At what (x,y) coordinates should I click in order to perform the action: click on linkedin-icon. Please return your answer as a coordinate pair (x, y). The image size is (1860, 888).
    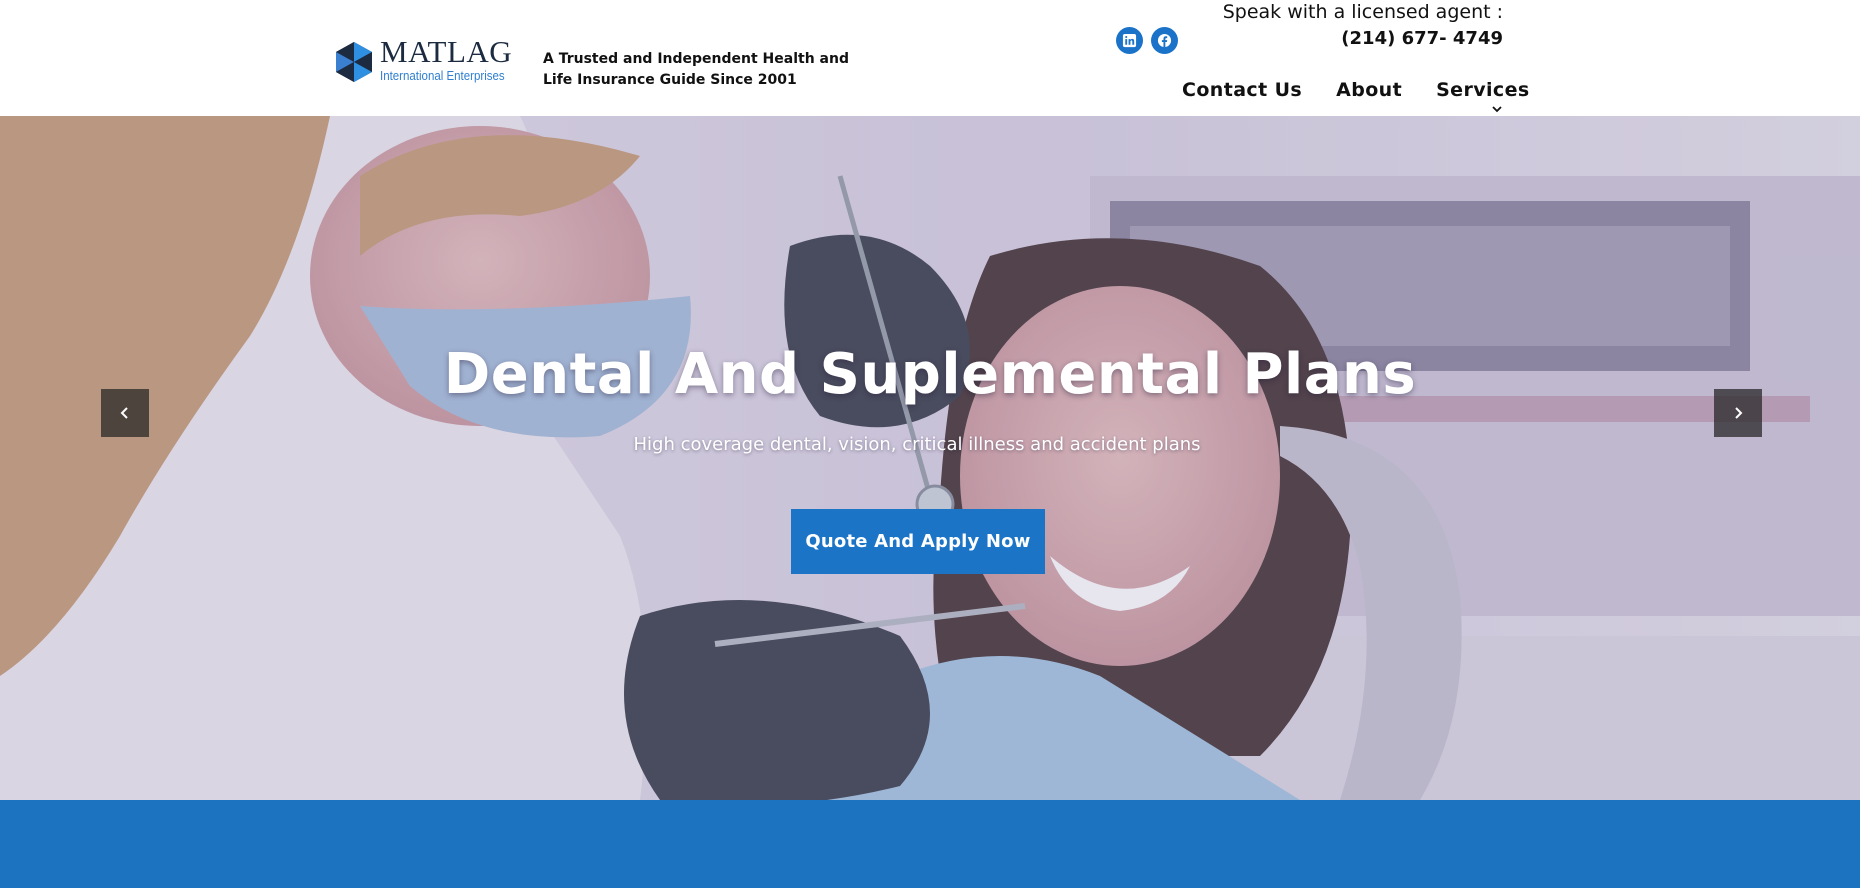
    Looking at the image, I should click on (1129, 40).